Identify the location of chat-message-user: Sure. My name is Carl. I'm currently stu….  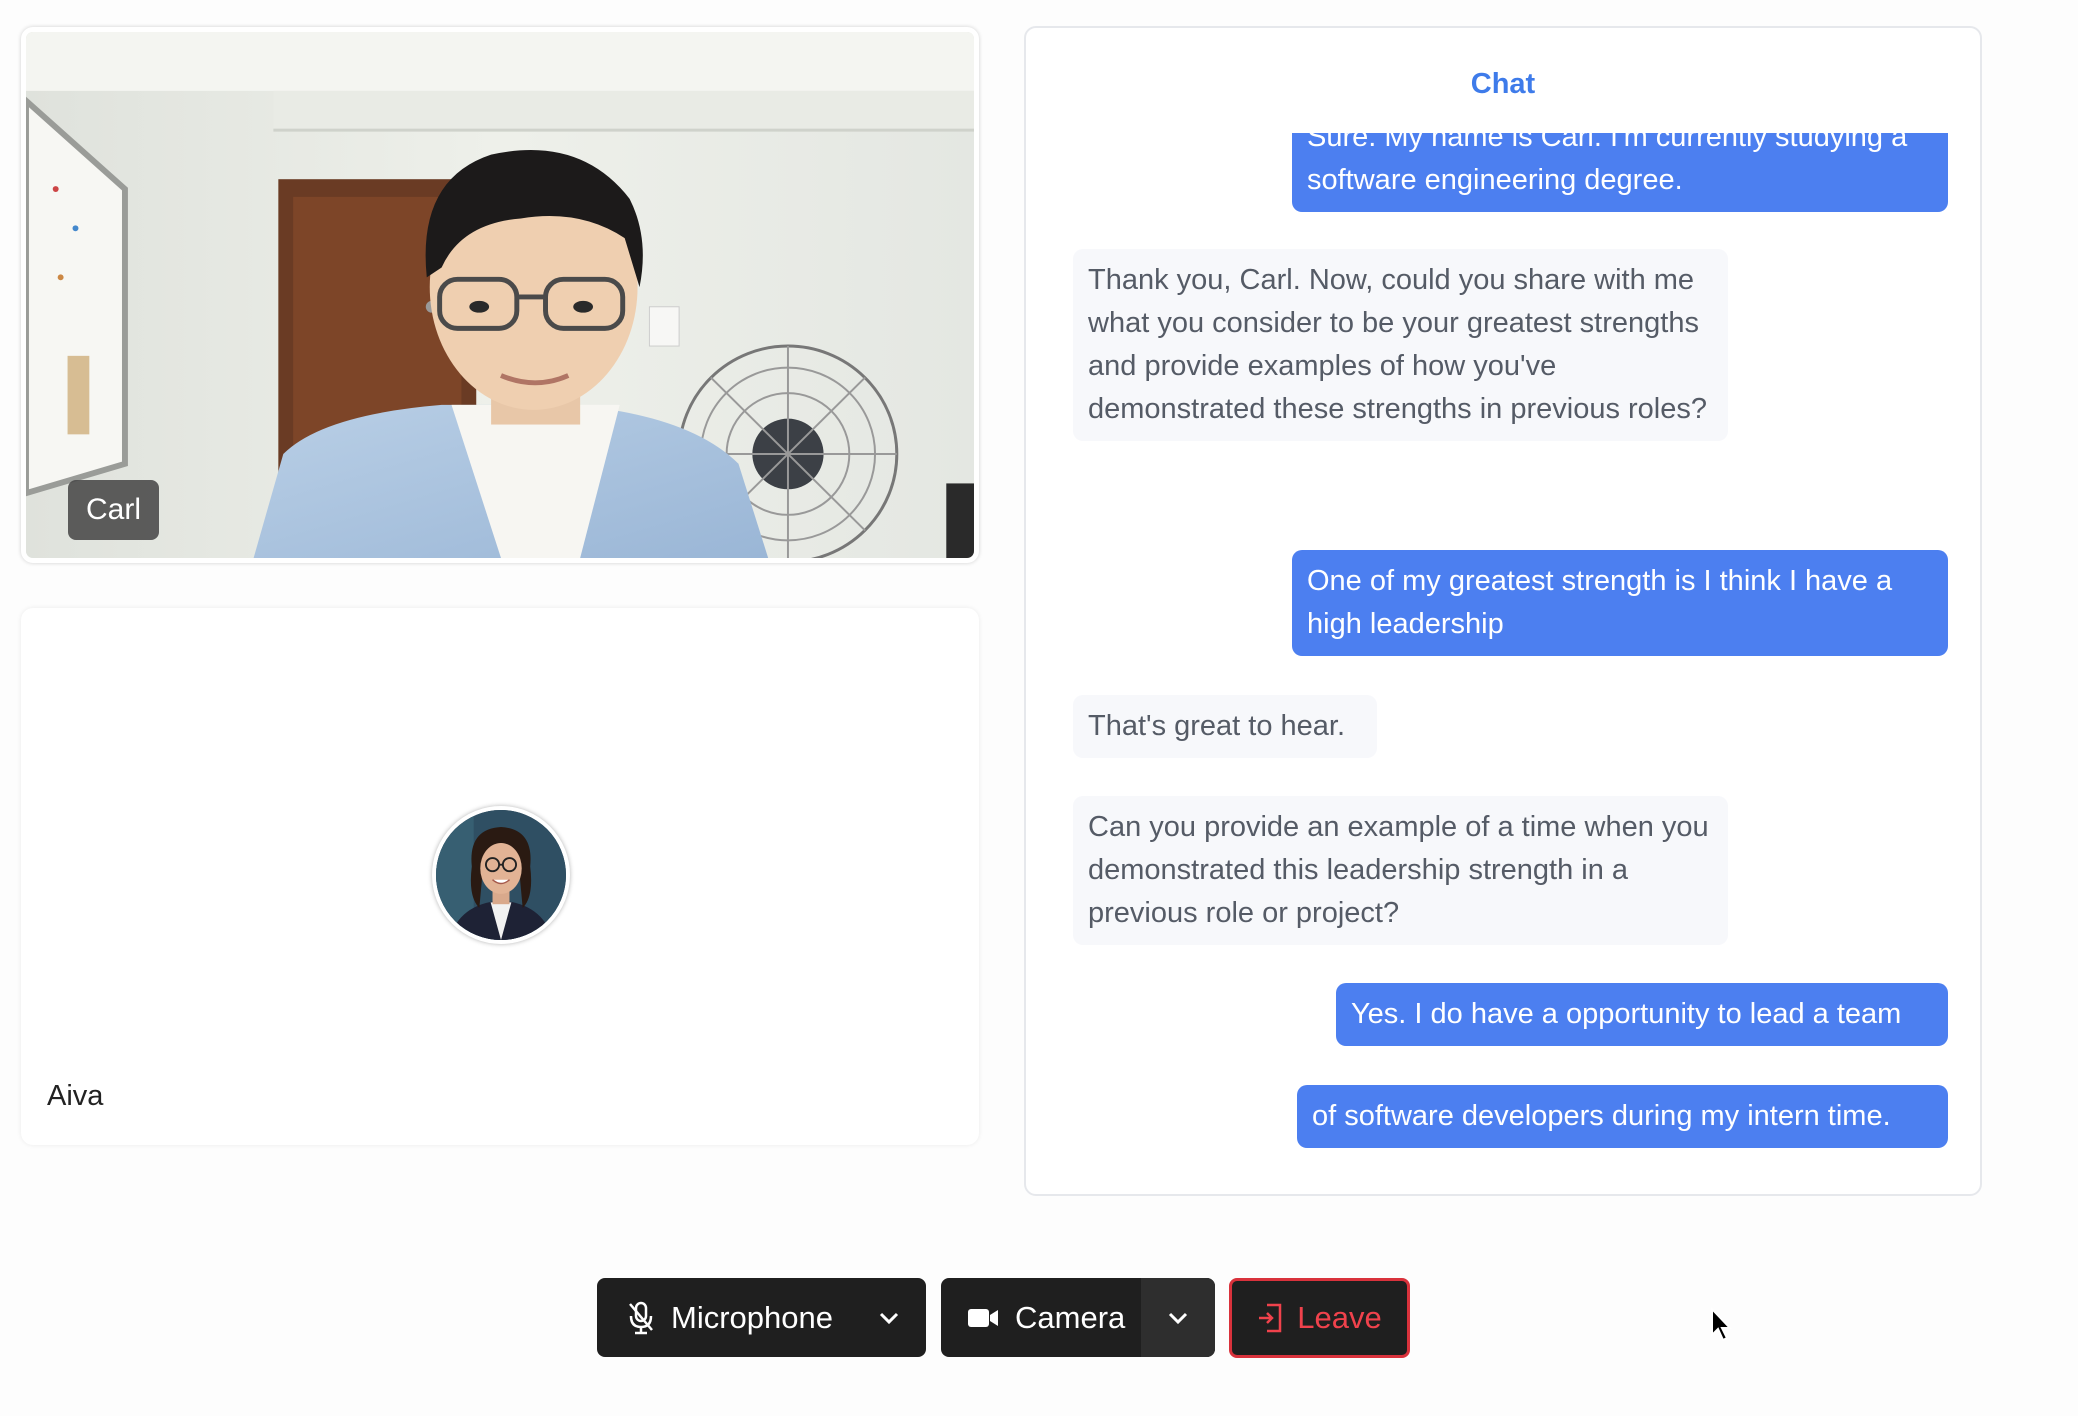
(1620, 172).